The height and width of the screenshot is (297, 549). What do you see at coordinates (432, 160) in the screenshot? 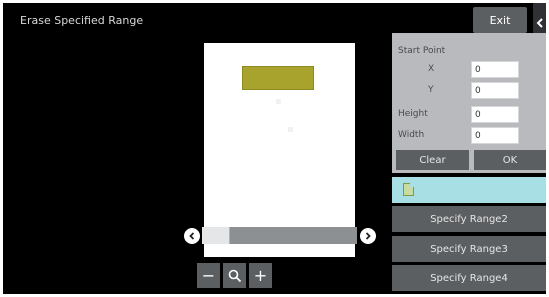
I see `clear-button: Clear` at bounding box center [432, 160].